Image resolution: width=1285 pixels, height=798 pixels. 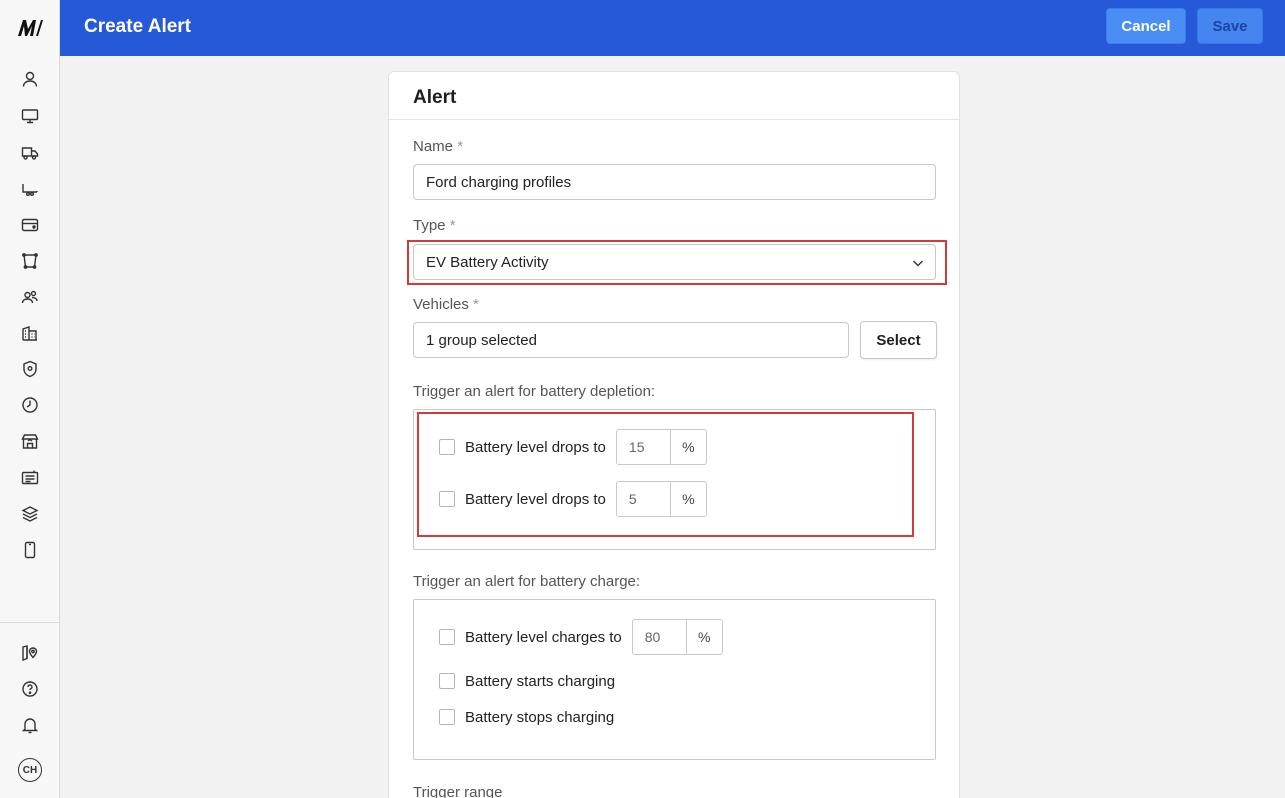 What do you see at coordinates (30, 297) in the screenshot?
I see `people-icon` at bounding box center [30, 297].